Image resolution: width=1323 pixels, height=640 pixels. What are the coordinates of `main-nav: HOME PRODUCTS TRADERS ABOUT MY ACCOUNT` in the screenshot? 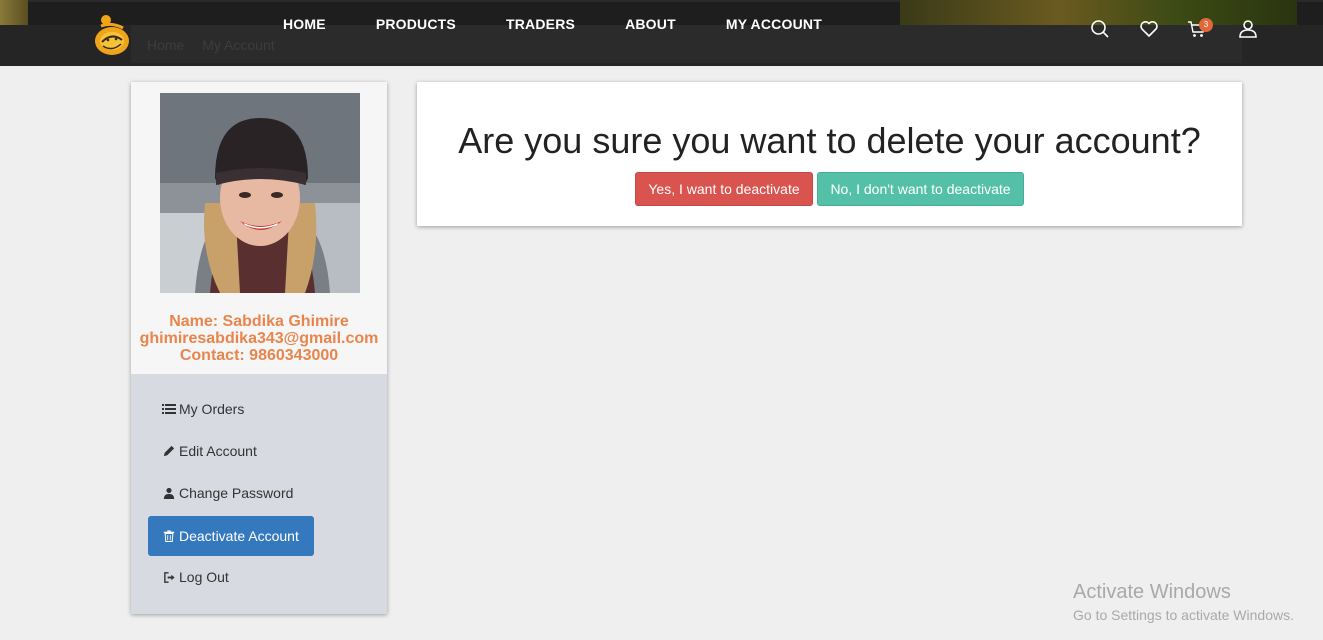 It's located at (552, 24).